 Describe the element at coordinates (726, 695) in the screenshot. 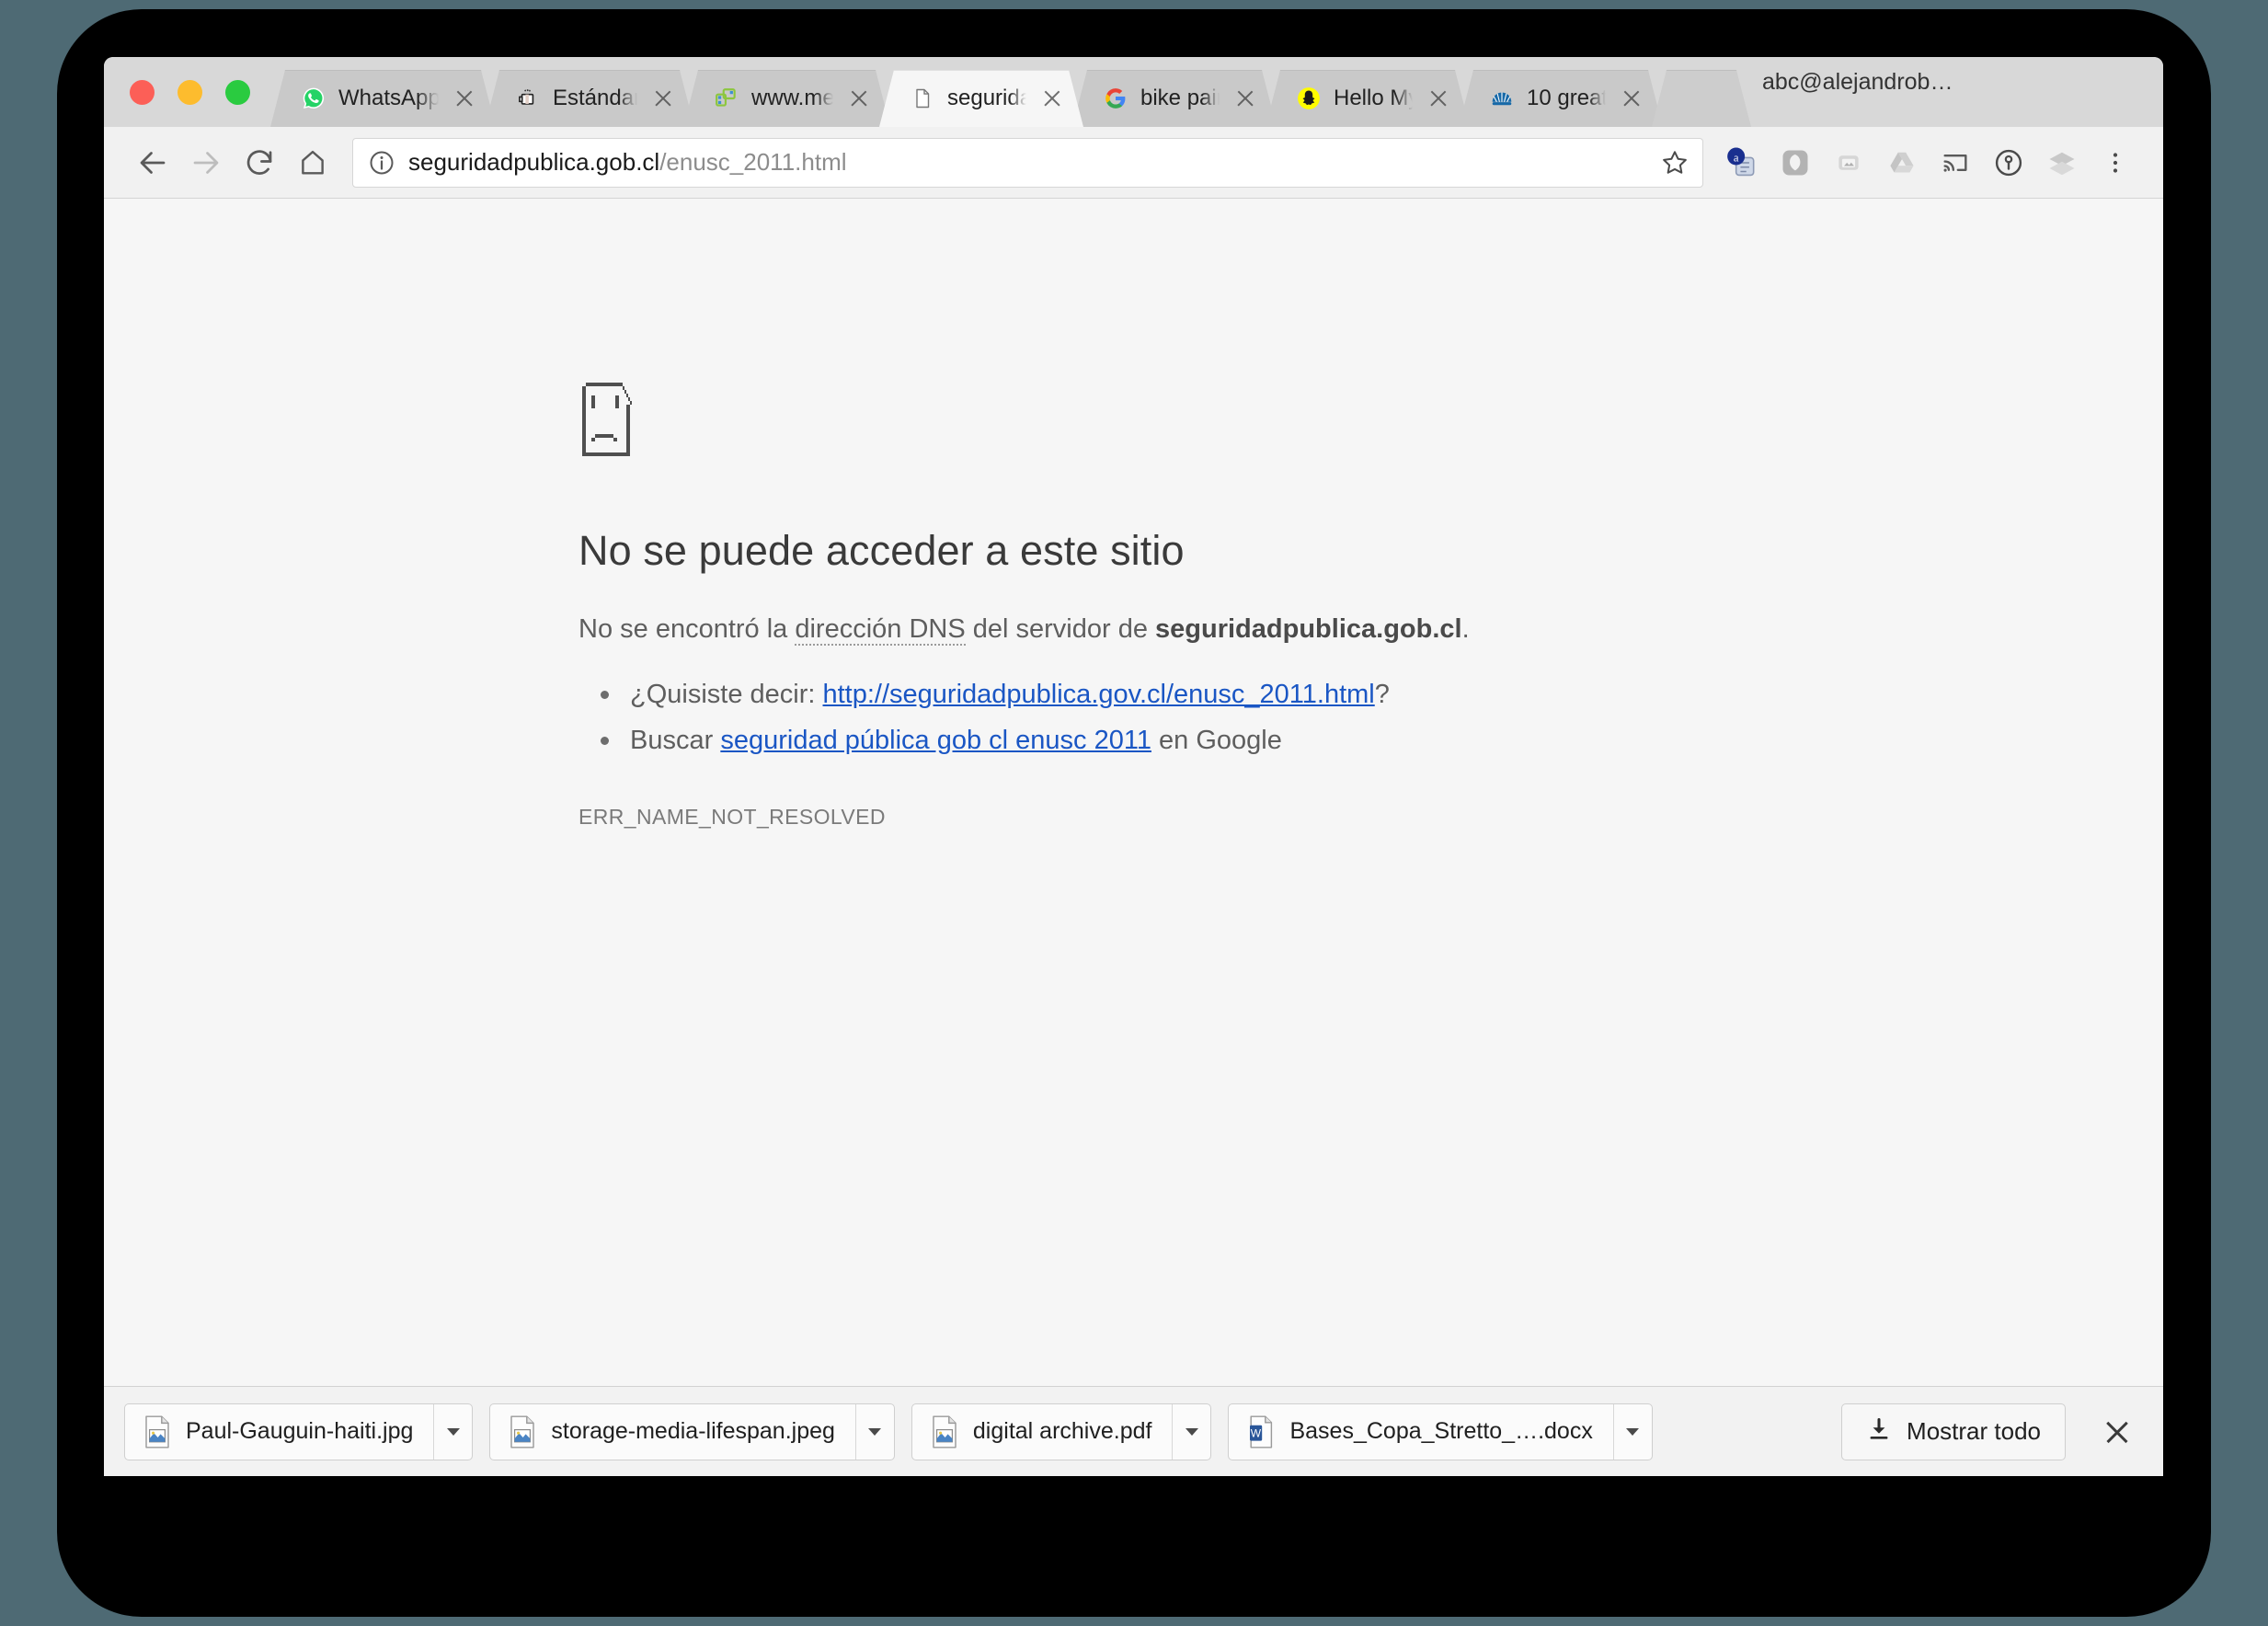

I see `suggestion-prefix: ¿Quisiste decir:` at that location.